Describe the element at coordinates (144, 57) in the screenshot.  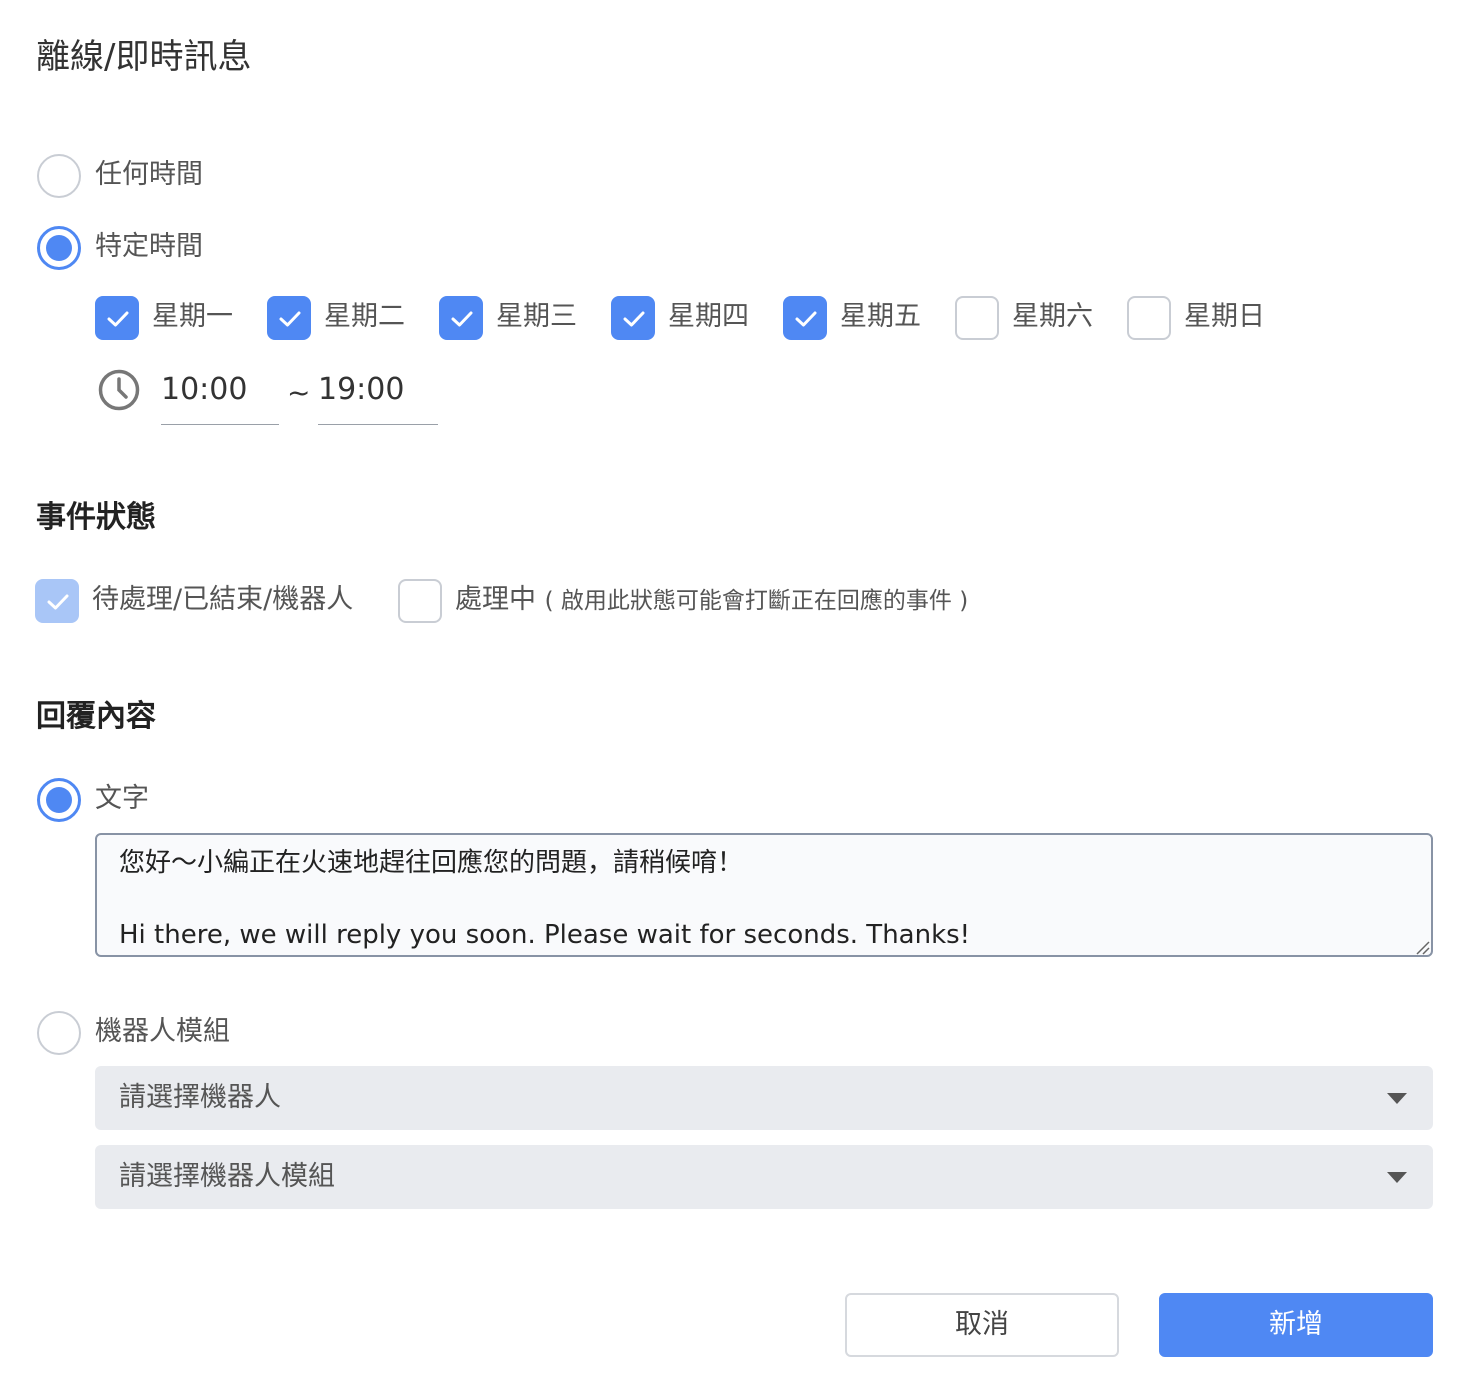
I see `page-title: 離線/即時訊息` at that location.